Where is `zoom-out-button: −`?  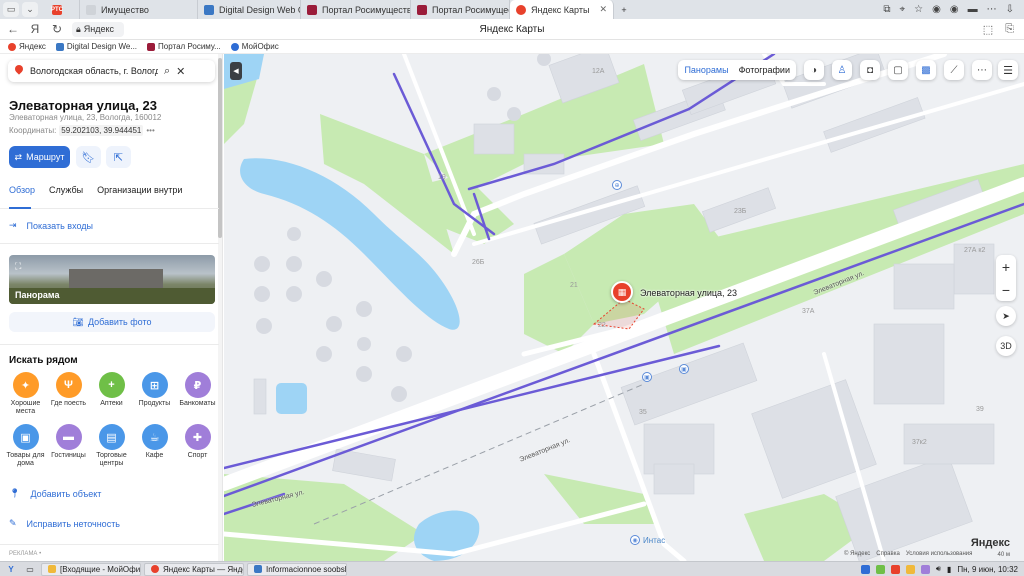 zoom-out-button: − is located at coordinates (1006, 289).